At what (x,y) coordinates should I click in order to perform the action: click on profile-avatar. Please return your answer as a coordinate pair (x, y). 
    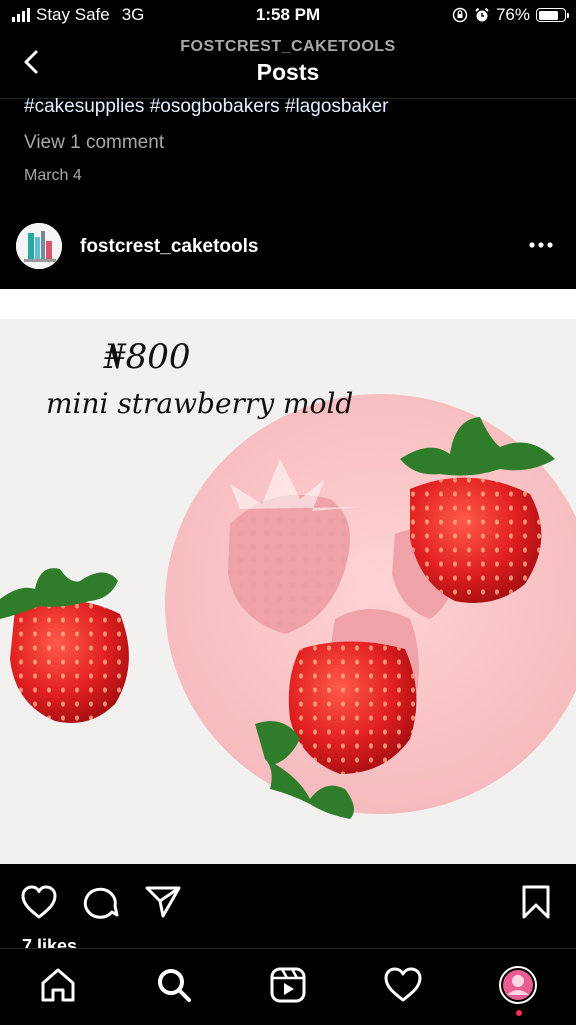
    Looking at the image, I should click on (518, 985).